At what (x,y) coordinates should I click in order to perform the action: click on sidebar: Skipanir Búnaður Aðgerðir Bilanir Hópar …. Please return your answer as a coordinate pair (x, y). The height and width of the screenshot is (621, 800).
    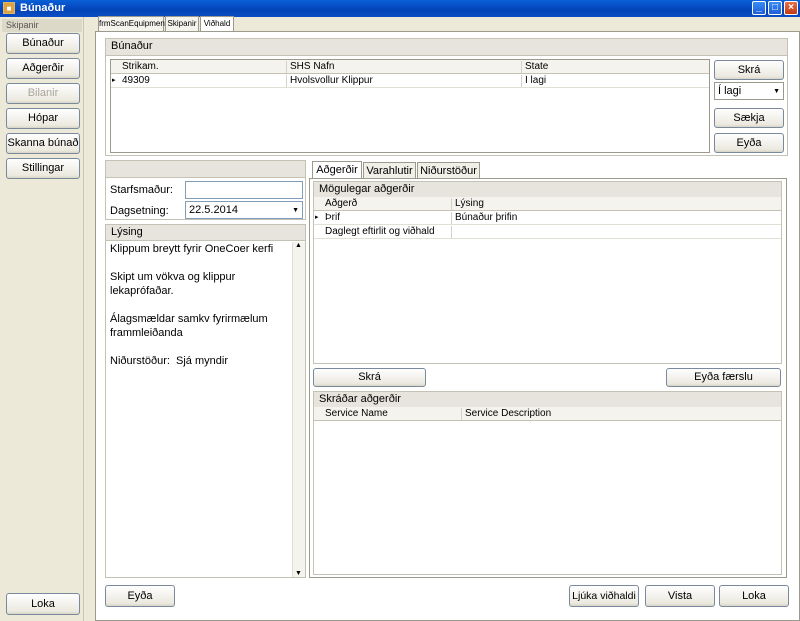
    Looking at the image, I should click on (42, 319).